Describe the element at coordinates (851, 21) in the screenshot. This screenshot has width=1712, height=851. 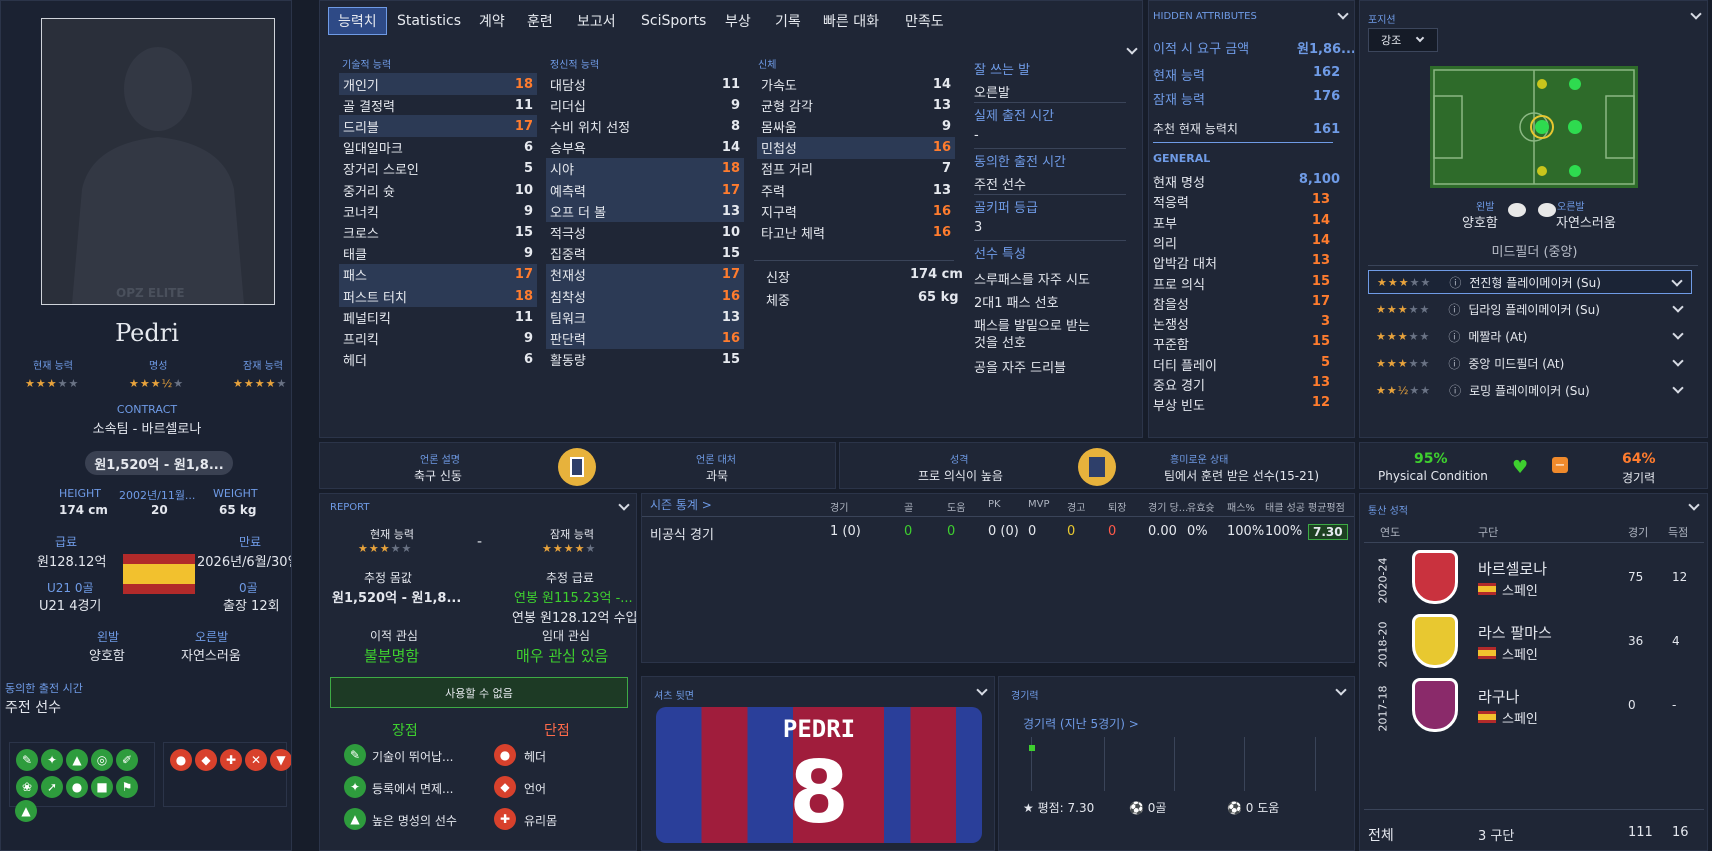
I see `tab-quick-chat: 빠른 대화` at that location.